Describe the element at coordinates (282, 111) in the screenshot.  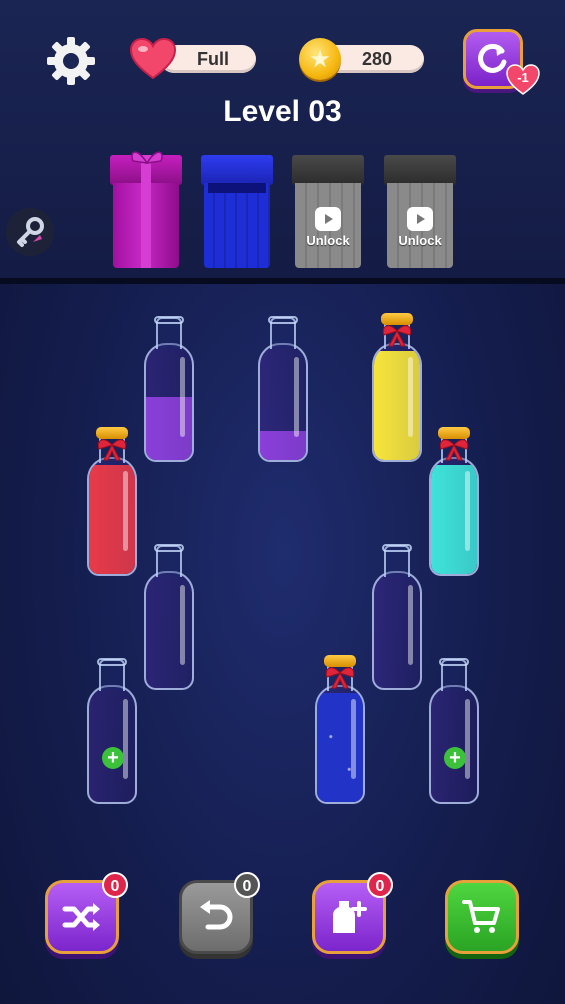
I see `level-title: Level 03` at that location.